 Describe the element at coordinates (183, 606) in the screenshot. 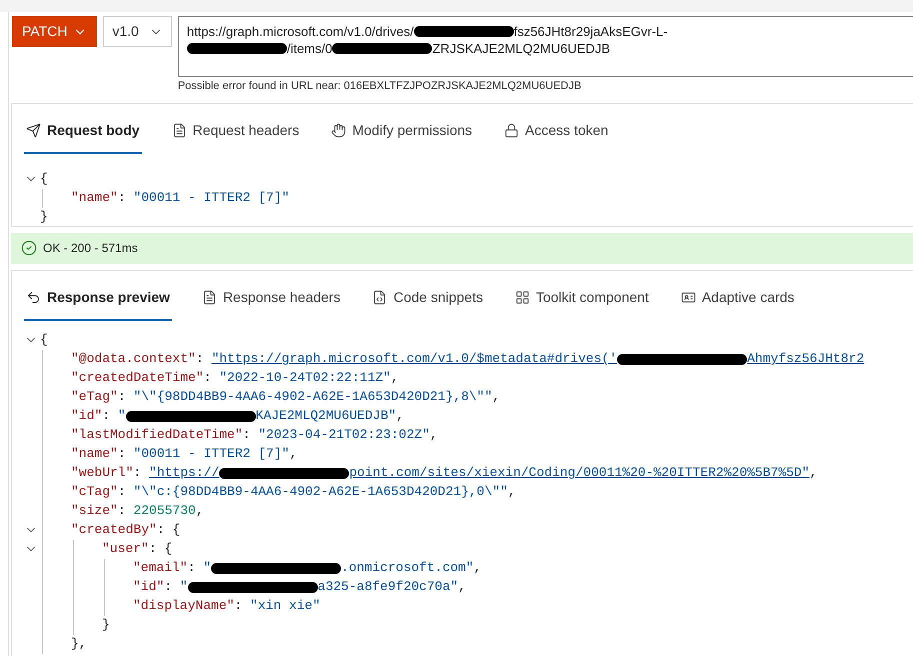

I see `json-key: "displayName"` at that location.